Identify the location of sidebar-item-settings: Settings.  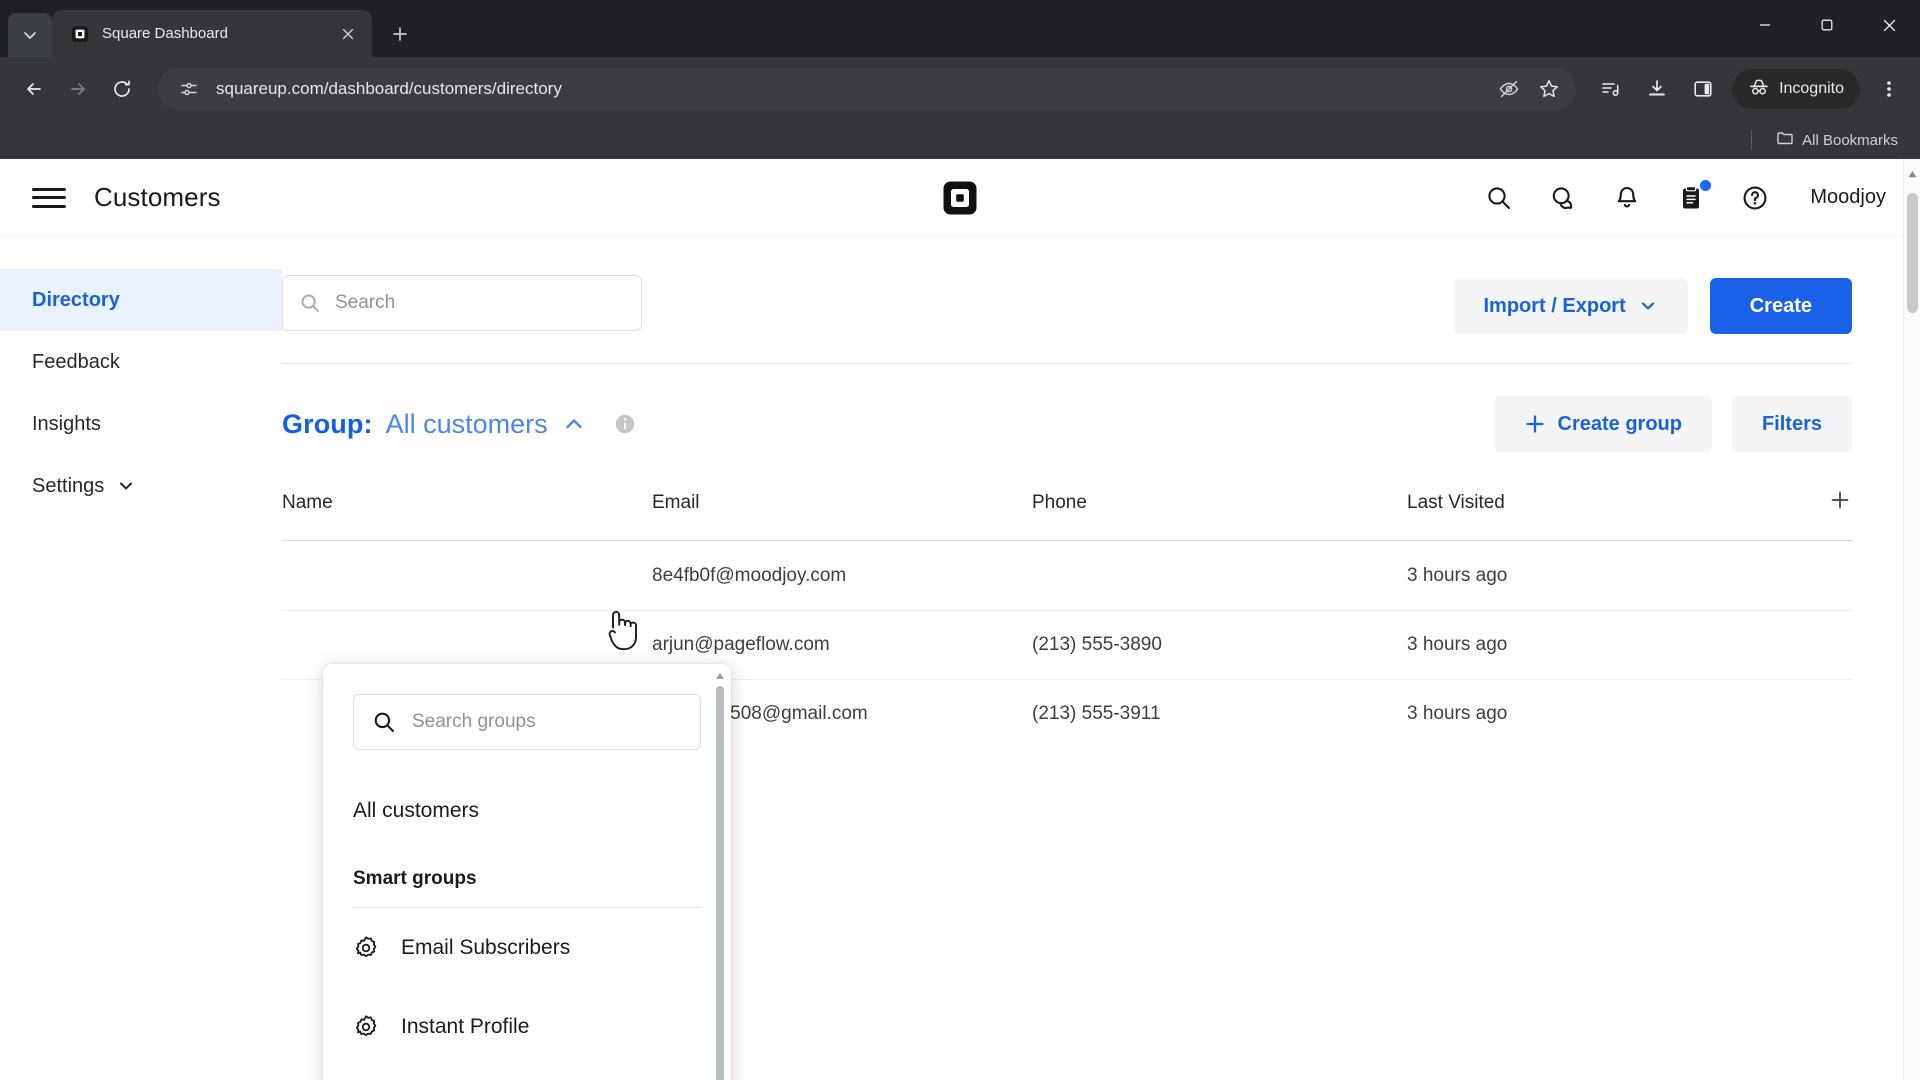
(141, 486).